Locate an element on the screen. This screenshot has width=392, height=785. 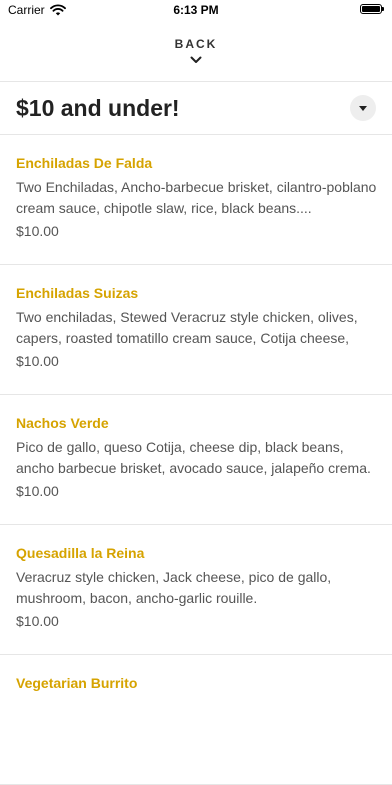
menu-item-name: Nachos Verde is located at coordinates (62, 423).